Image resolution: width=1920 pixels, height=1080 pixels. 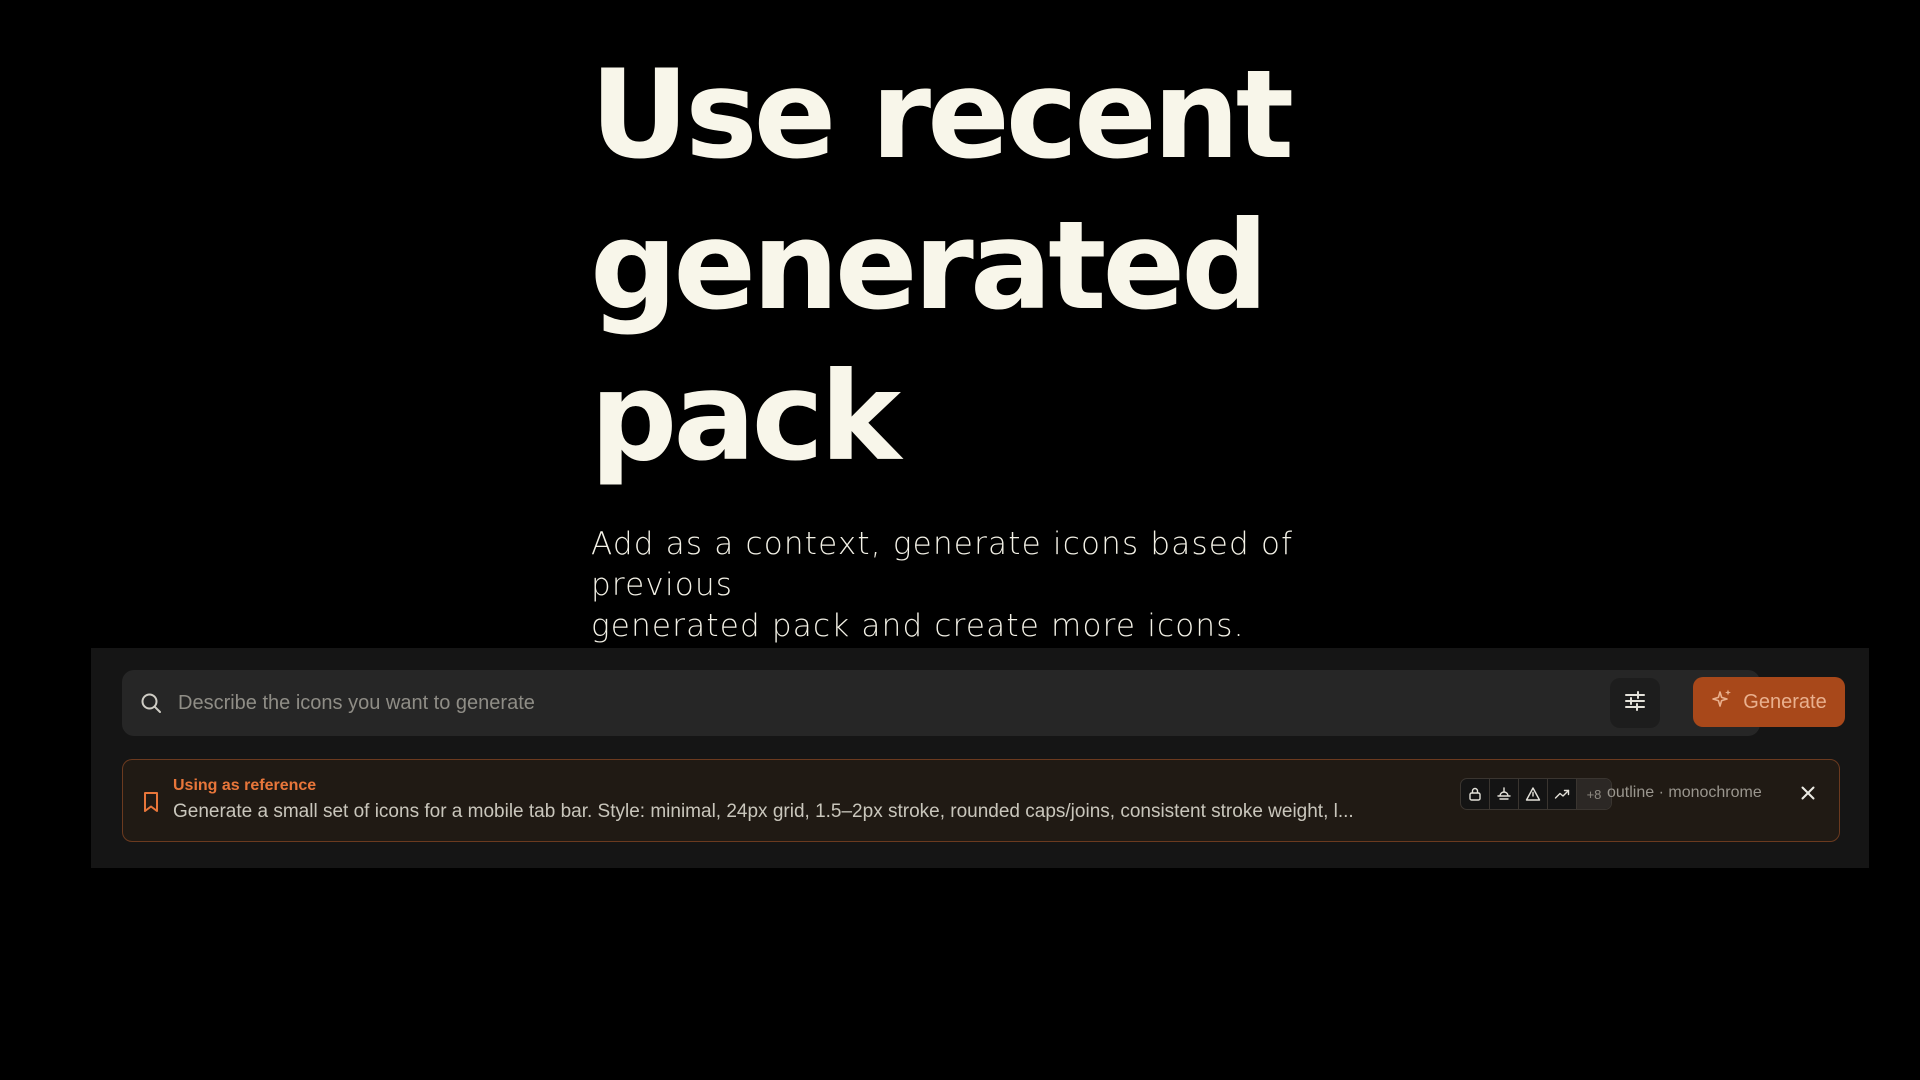 I want to click on search-bar, so click(x=941, y=703).